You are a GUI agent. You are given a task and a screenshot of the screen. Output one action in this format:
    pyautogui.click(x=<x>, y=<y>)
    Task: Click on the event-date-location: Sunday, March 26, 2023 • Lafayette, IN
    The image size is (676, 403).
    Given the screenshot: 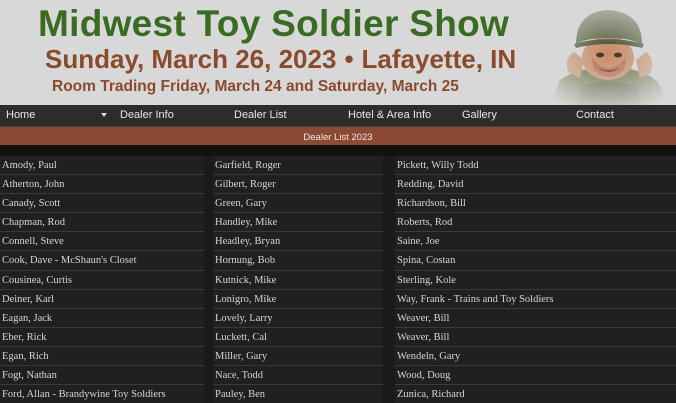 What is the action you would take?
    pyautogui.click(x=280, y=59)
    